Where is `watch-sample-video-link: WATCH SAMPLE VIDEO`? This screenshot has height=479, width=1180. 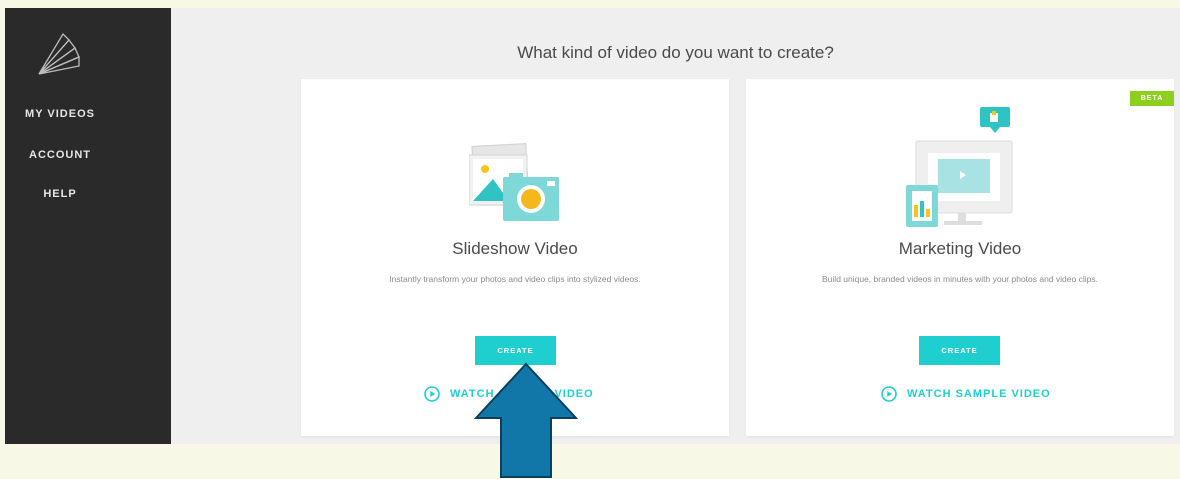
watch-sample-video-link: WATCH SAMPLE VIDEO is located at coordinates (966, 394).